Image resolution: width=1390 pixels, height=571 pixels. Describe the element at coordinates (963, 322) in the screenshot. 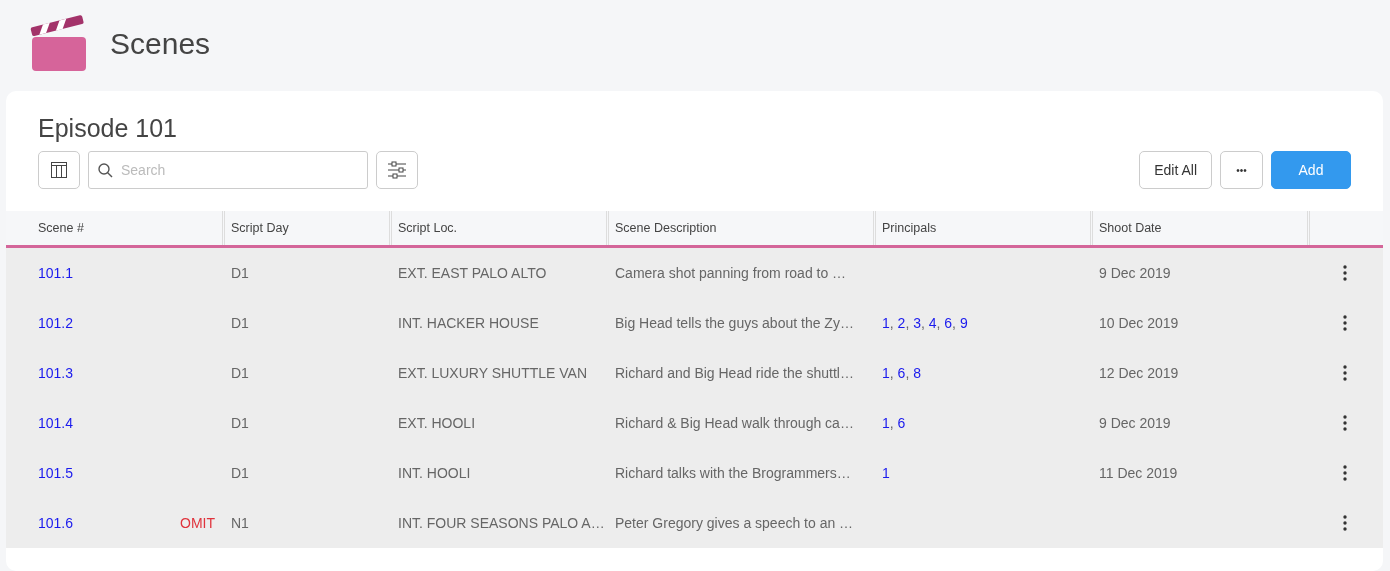

I see `principal-link: 9` at that location.